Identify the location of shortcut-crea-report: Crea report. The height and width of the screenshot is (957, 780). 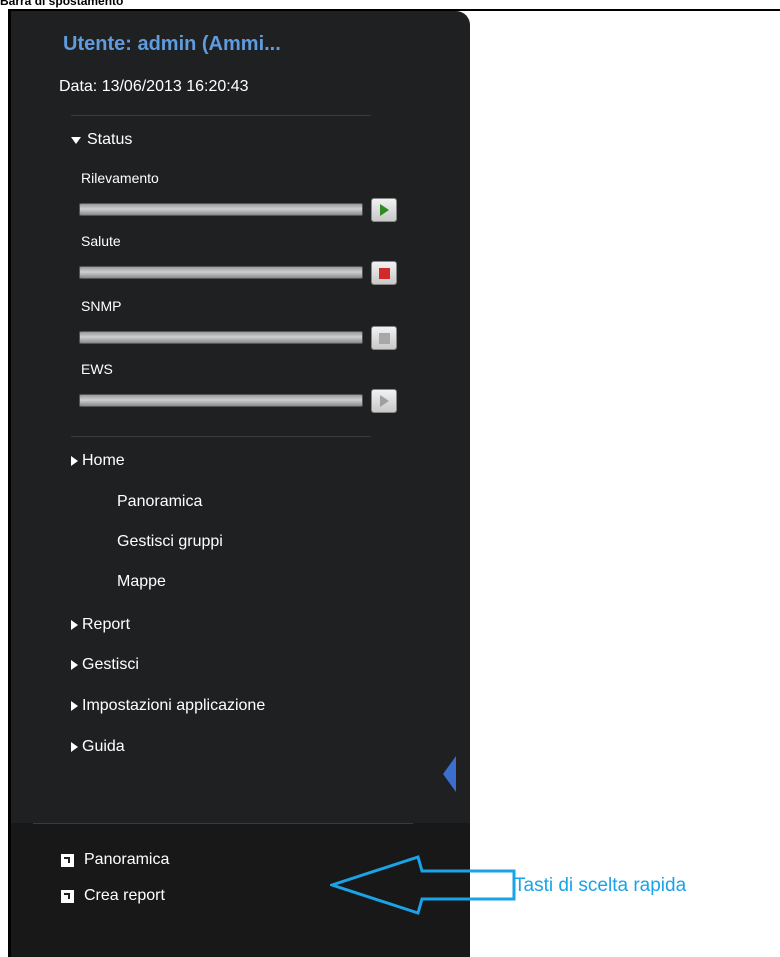
(113, 896).